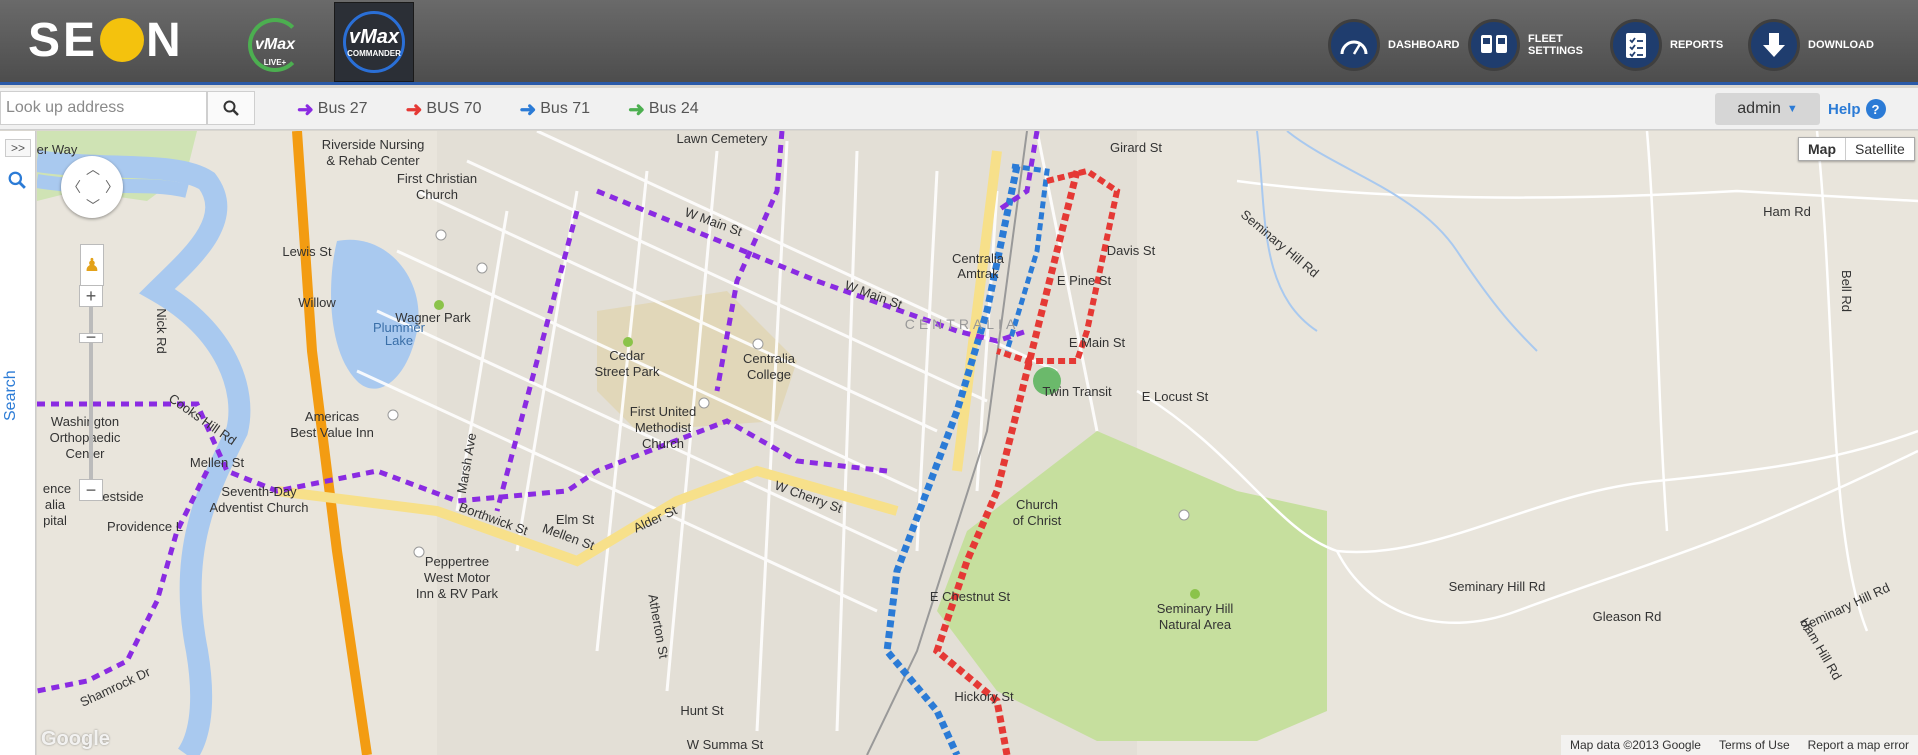 The height and width of the screenshot is (755, 1918). What do you see at coordinates (91, 490) in the screenshot?
I see `zoom-out-button: −` at bounding box center [91, 490].